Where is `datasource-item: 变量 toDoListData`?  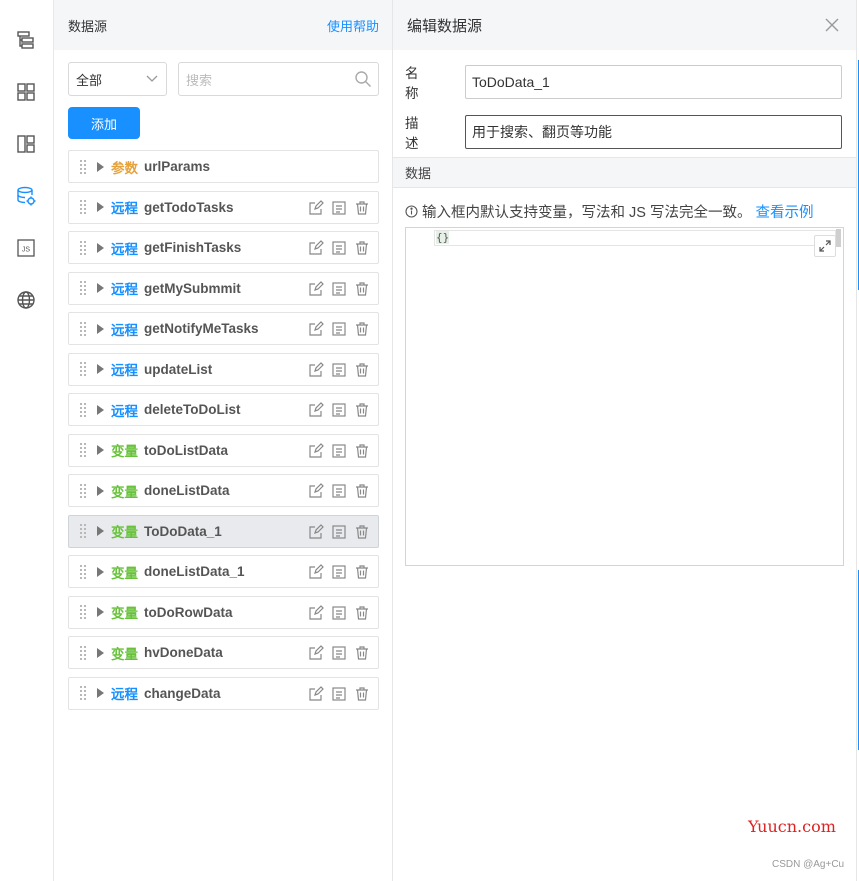 datasource-item: 变量 toDoListData is located at coordinates (223, 450).